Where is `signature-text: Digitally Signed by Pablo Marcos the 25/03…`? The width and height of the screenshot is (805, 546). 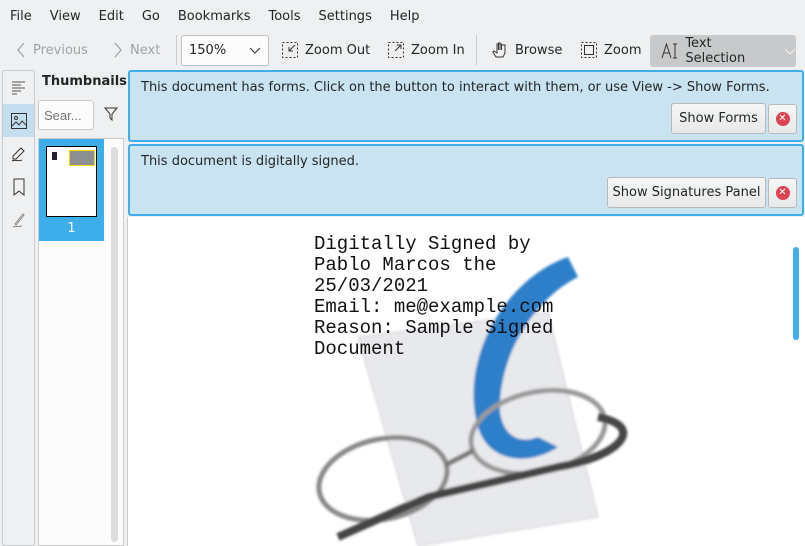 signature-text: Digitally Signed by Pablo Marcos the 25/03… is located at coordinates (433, 297).